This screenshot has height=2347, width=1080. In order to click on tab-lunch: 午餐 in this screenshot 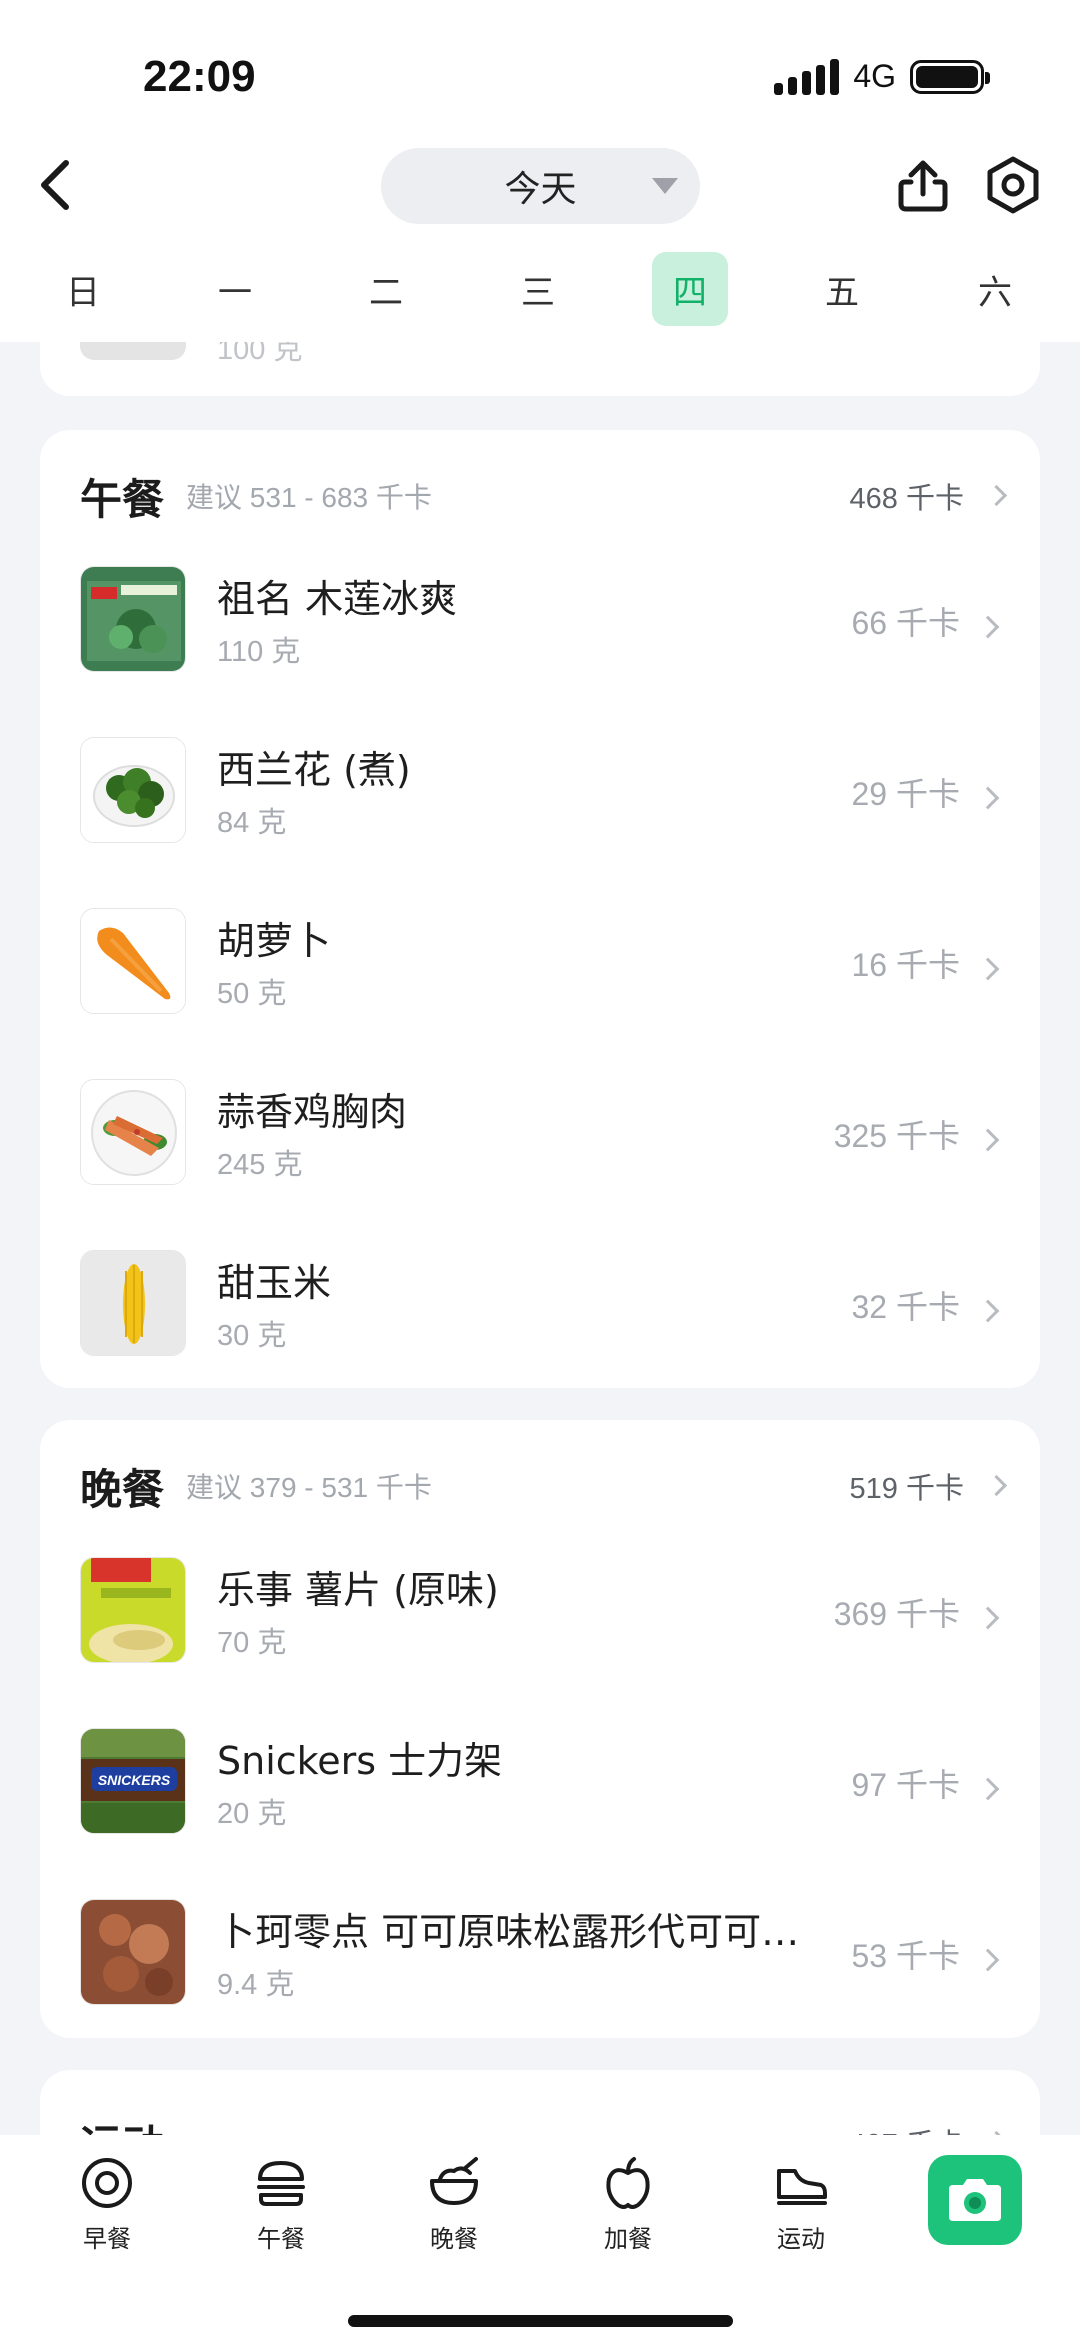, I will do `click(281, 2204)`.